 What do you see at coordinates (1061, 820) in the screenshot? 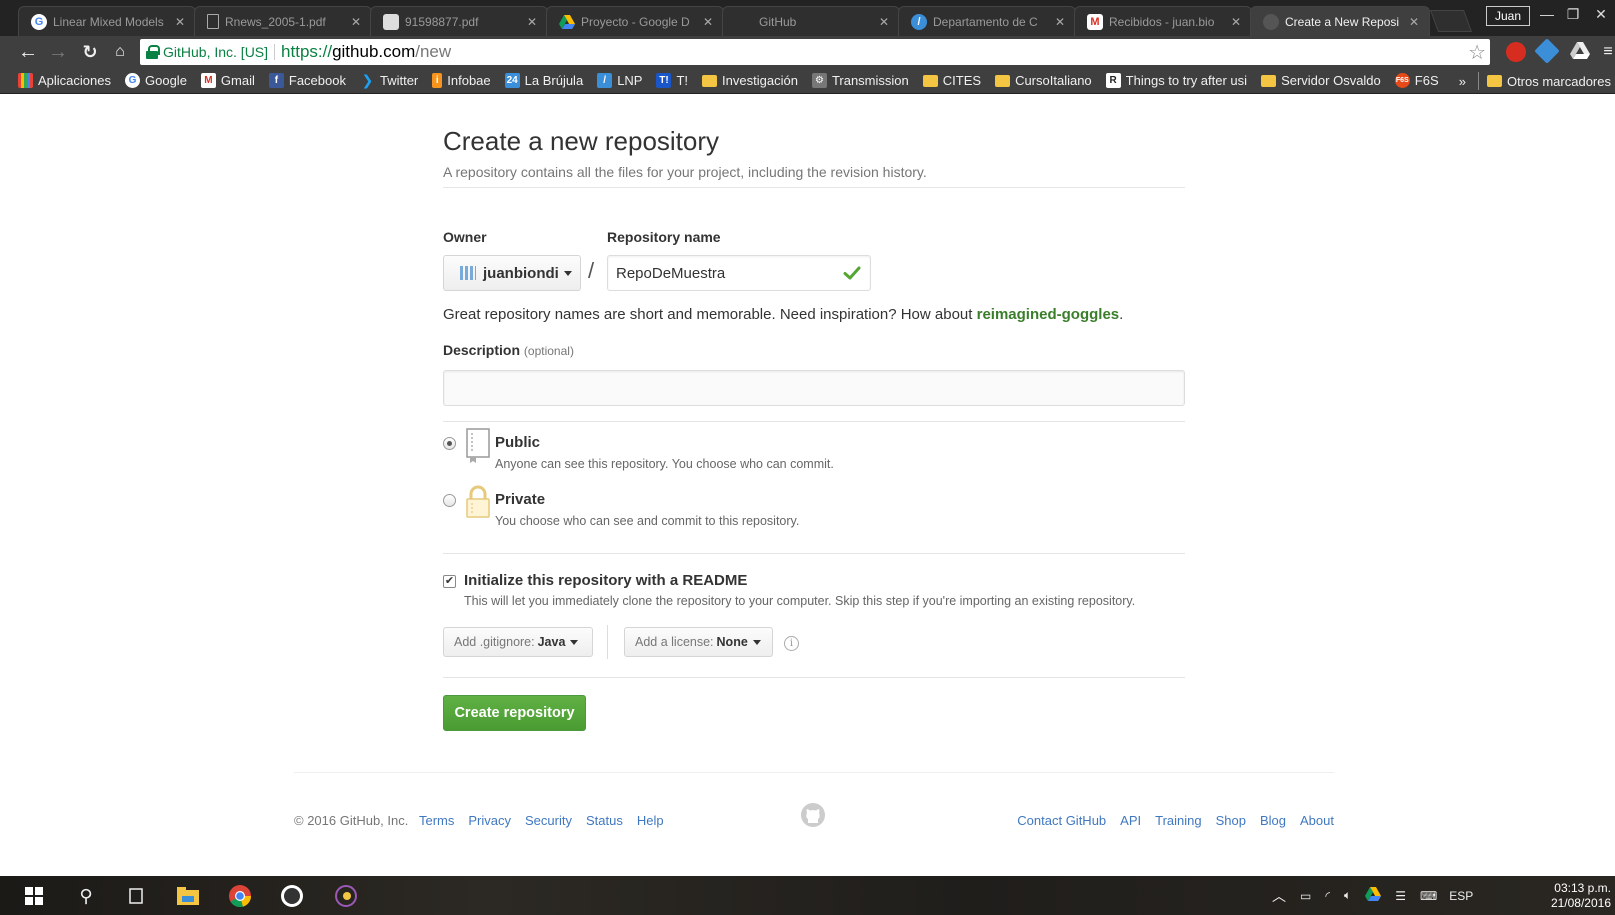
I see `footer-link-contact: Contact GitHub` at bounding box center [1061, 820].